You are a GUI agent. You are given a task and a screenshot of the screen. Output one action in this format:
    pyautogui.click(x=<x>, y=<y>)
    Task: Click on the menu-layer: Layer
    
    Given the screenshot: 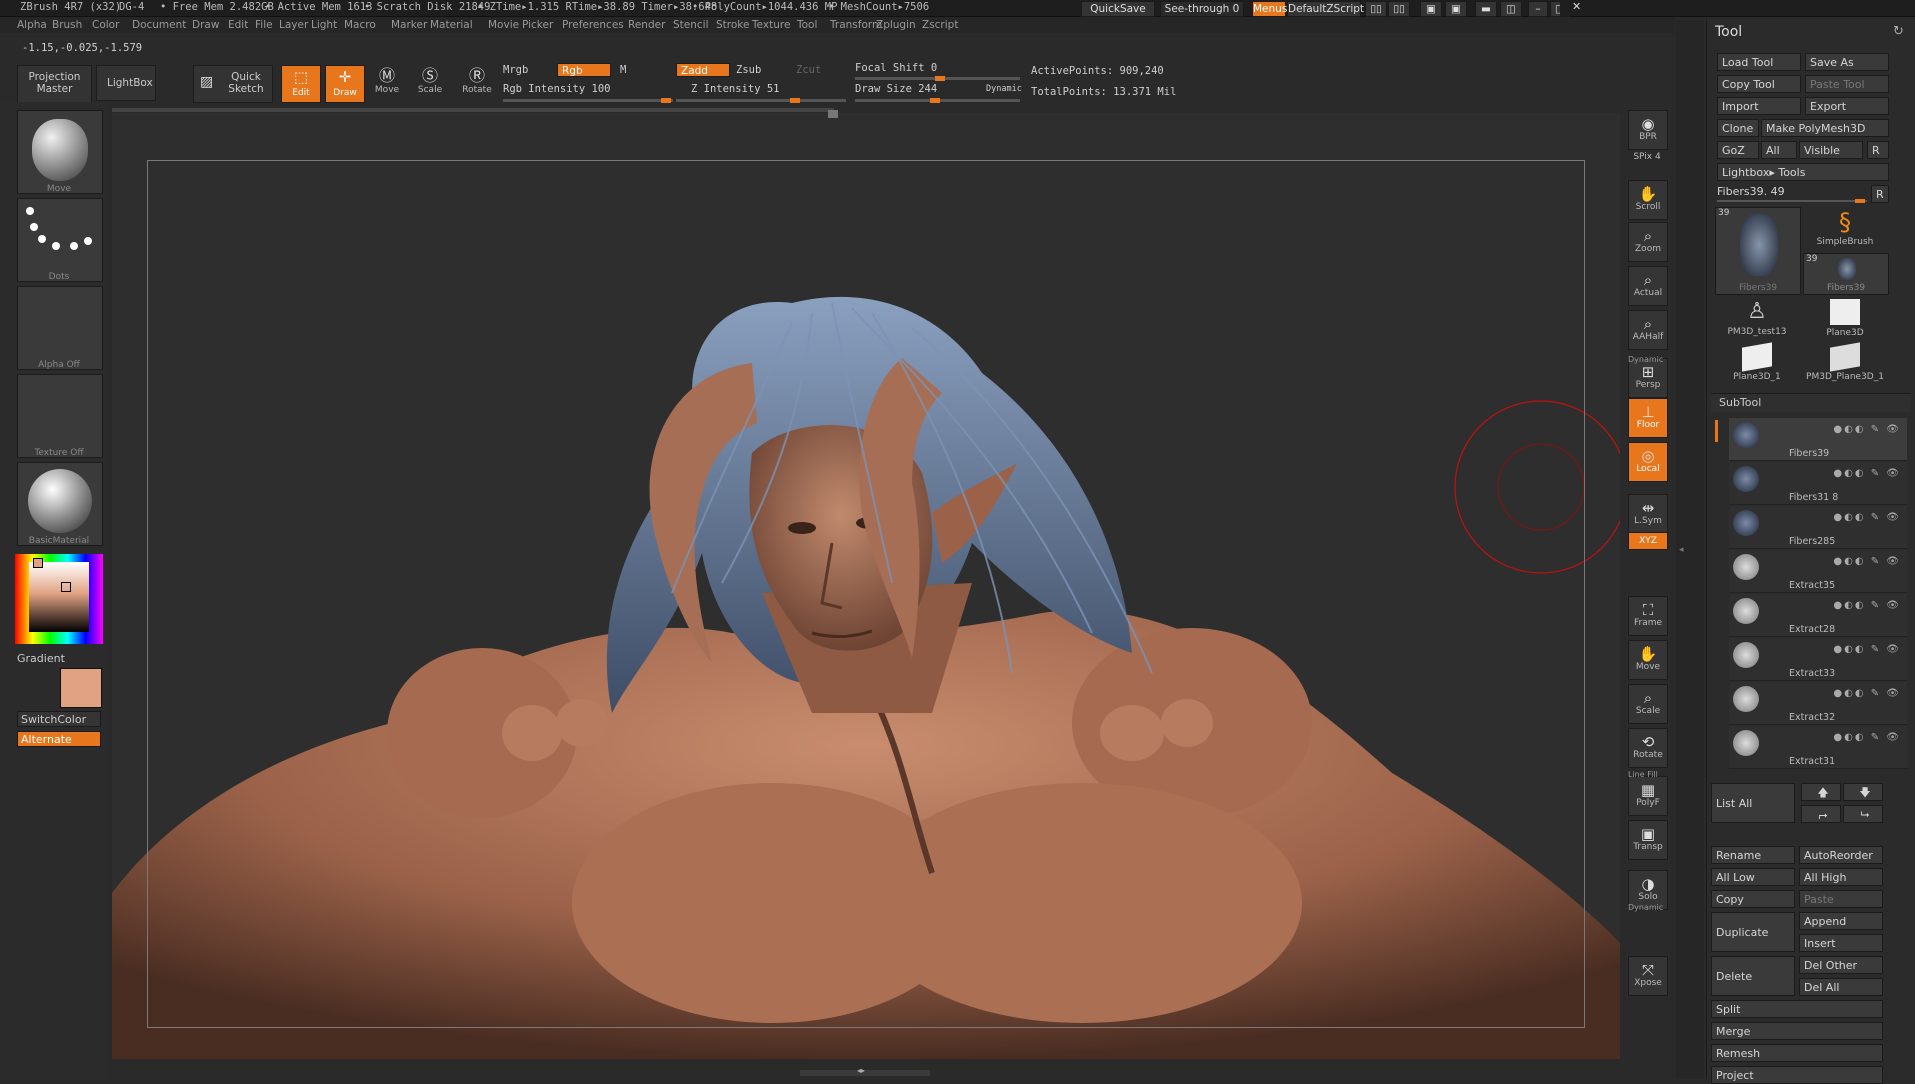 What is the action you would take?
    pyautogui.click(x=293, y=25)
    